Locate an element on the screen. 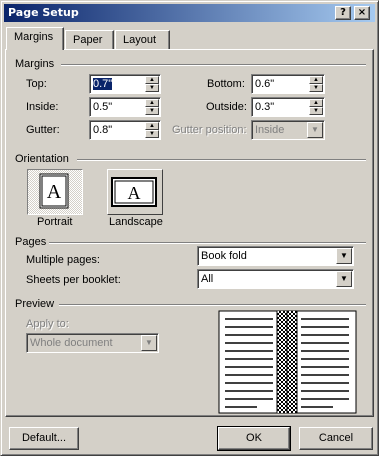  landscape-page-icon: A is located at coordinates (134, 192).